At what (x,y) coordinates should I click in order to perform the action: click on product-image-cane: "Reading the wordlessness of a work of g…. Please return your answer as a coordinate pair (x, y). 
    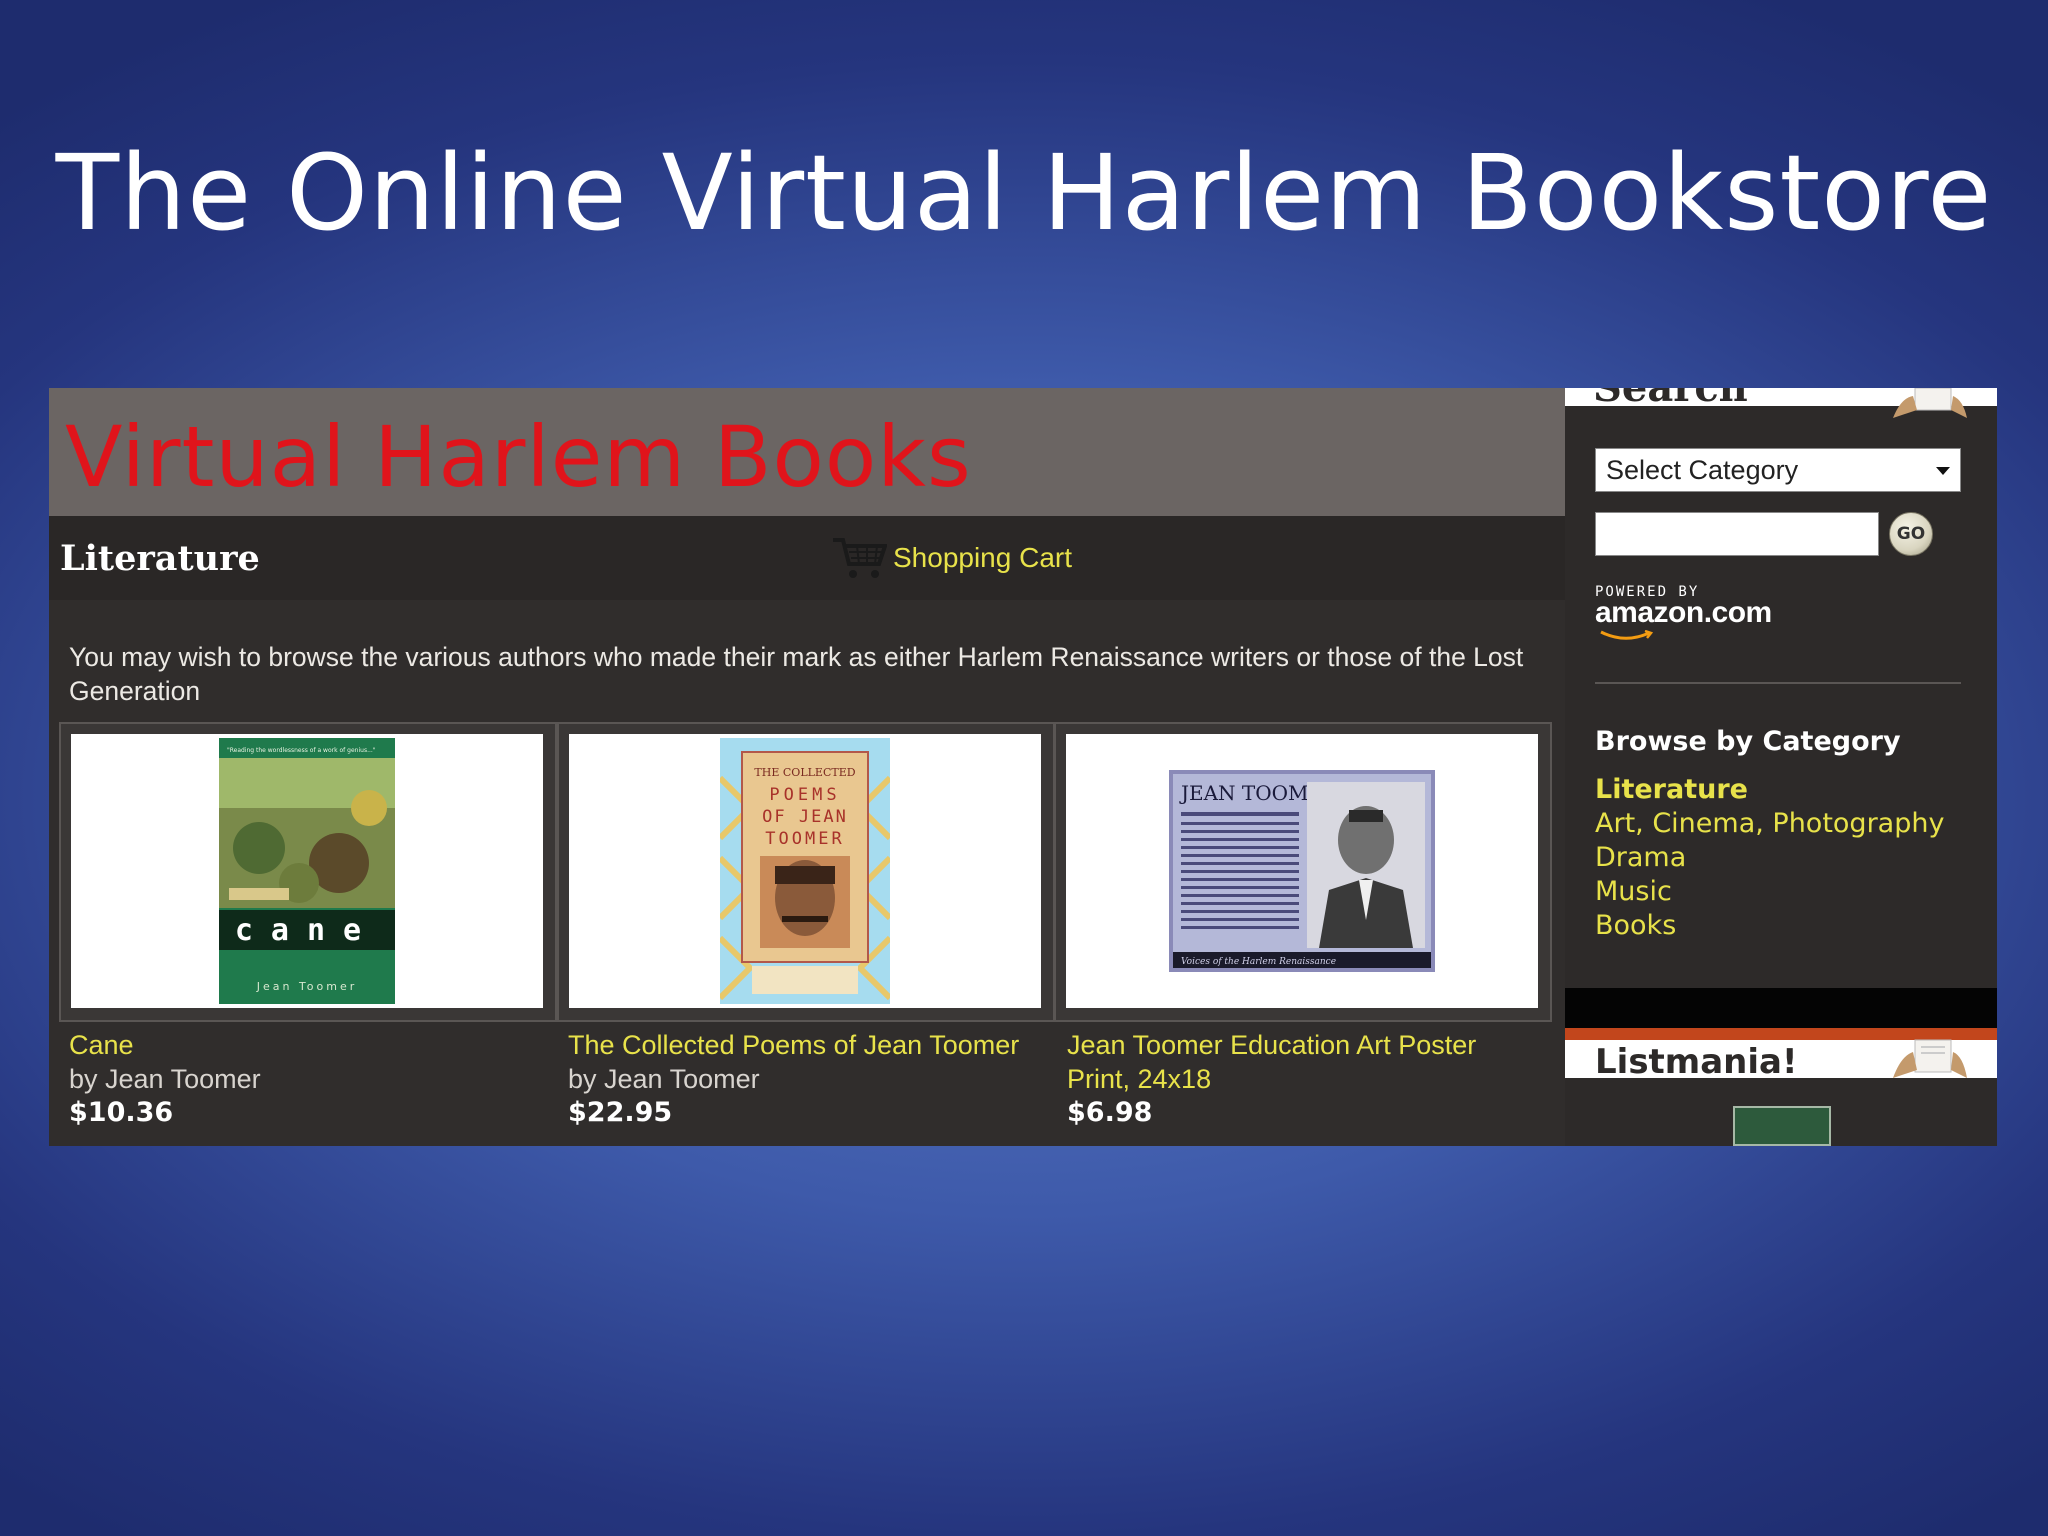
    Looking at the image, I should click on (307, 871).